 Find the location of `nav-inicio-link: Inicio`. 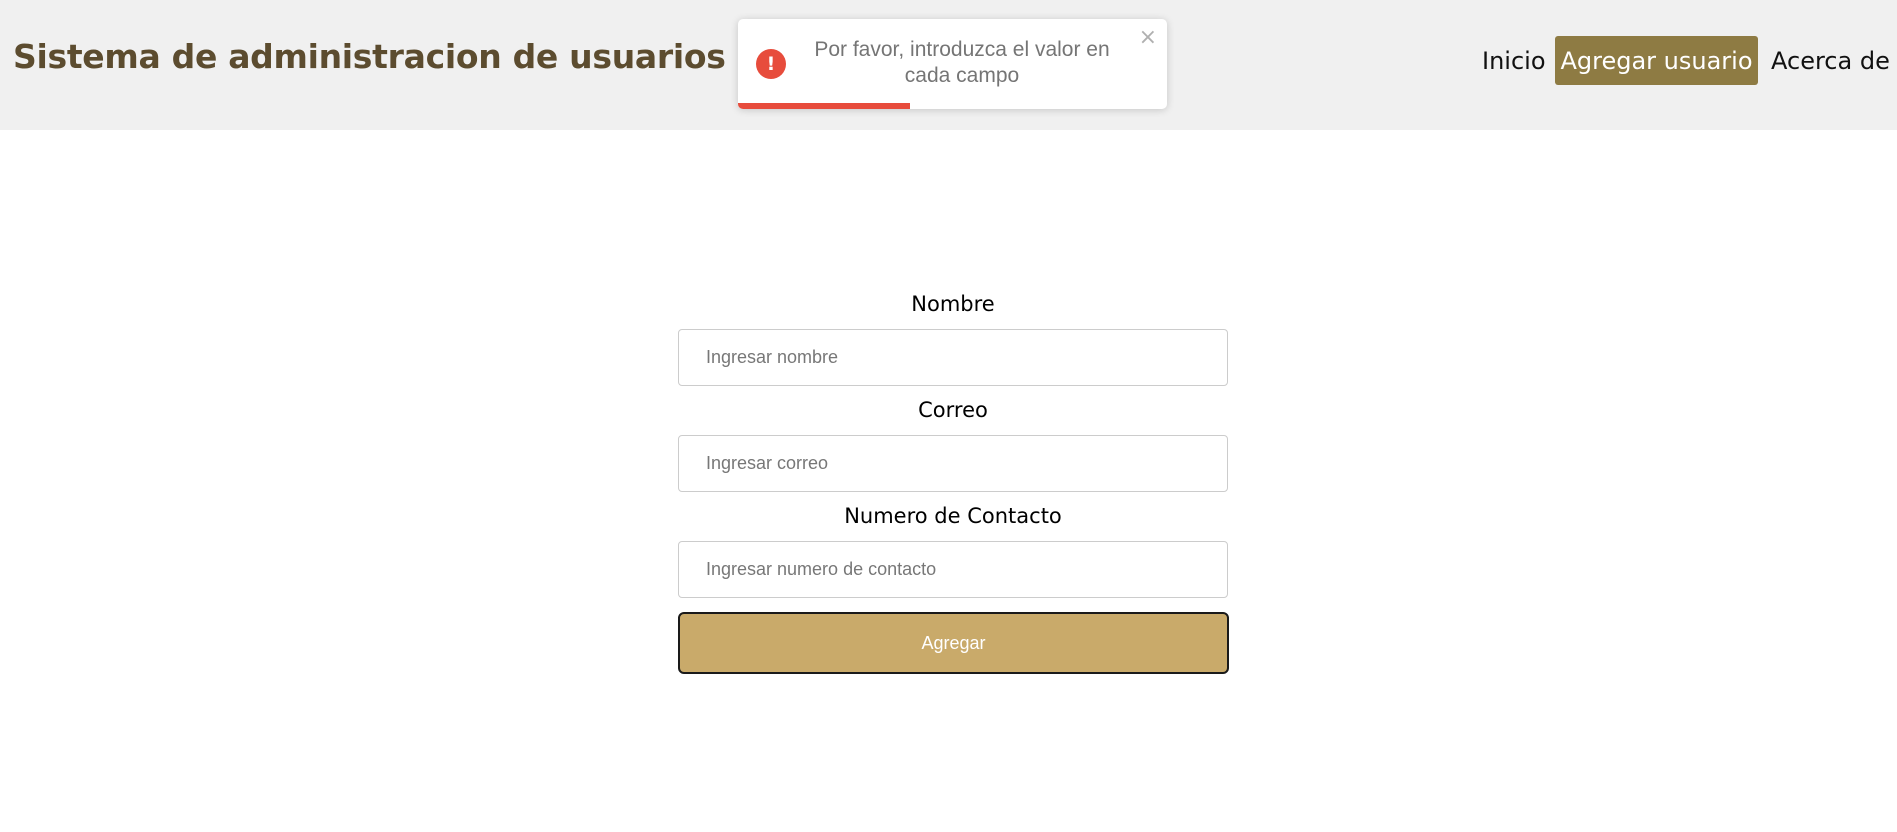

nav-inicio-link: Inicio is located at coordinates (1514, 60).